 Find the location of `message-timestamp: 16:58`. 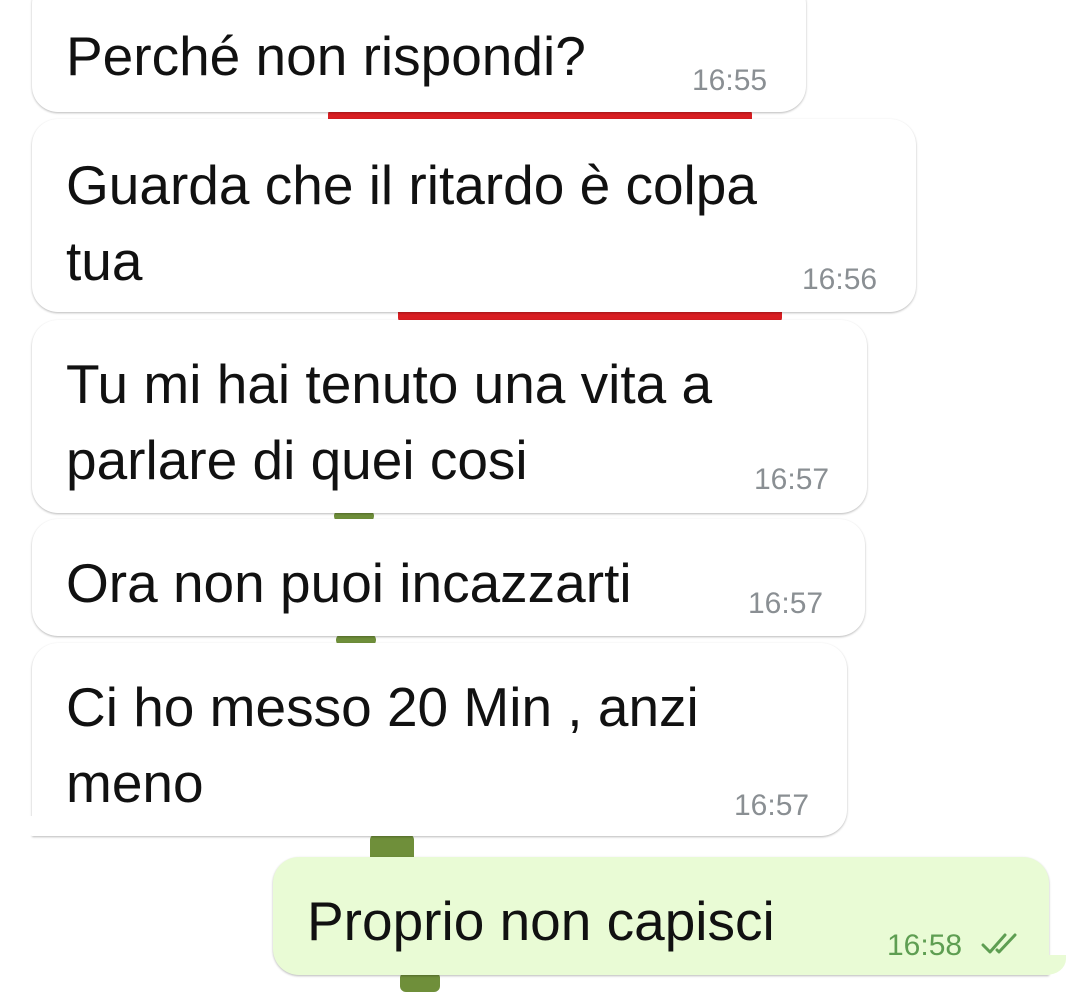

message-timestamp: 16:58 is located at coordinates (925, 945).